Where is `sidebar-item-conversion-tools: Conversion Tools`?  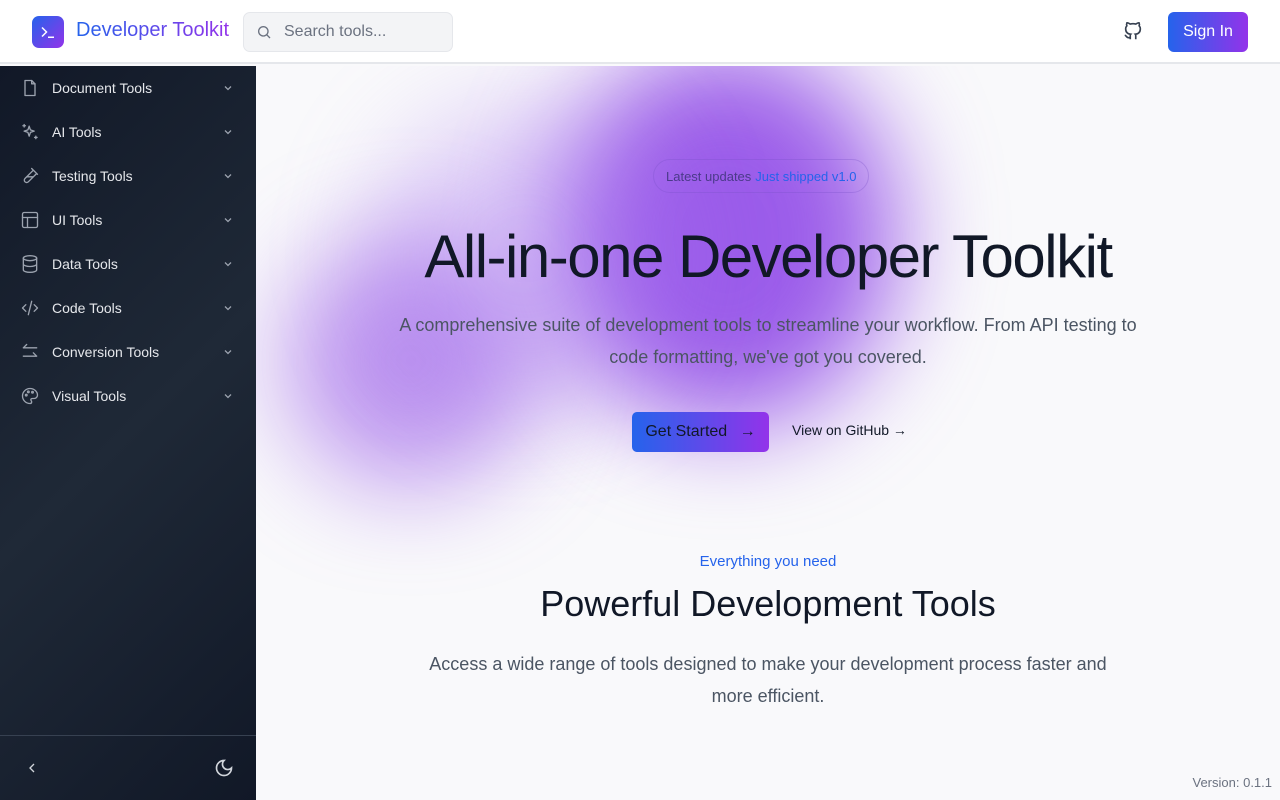
sidebar-item-conversion-tools: Conversion Tools is located at coordinates (128, 352).